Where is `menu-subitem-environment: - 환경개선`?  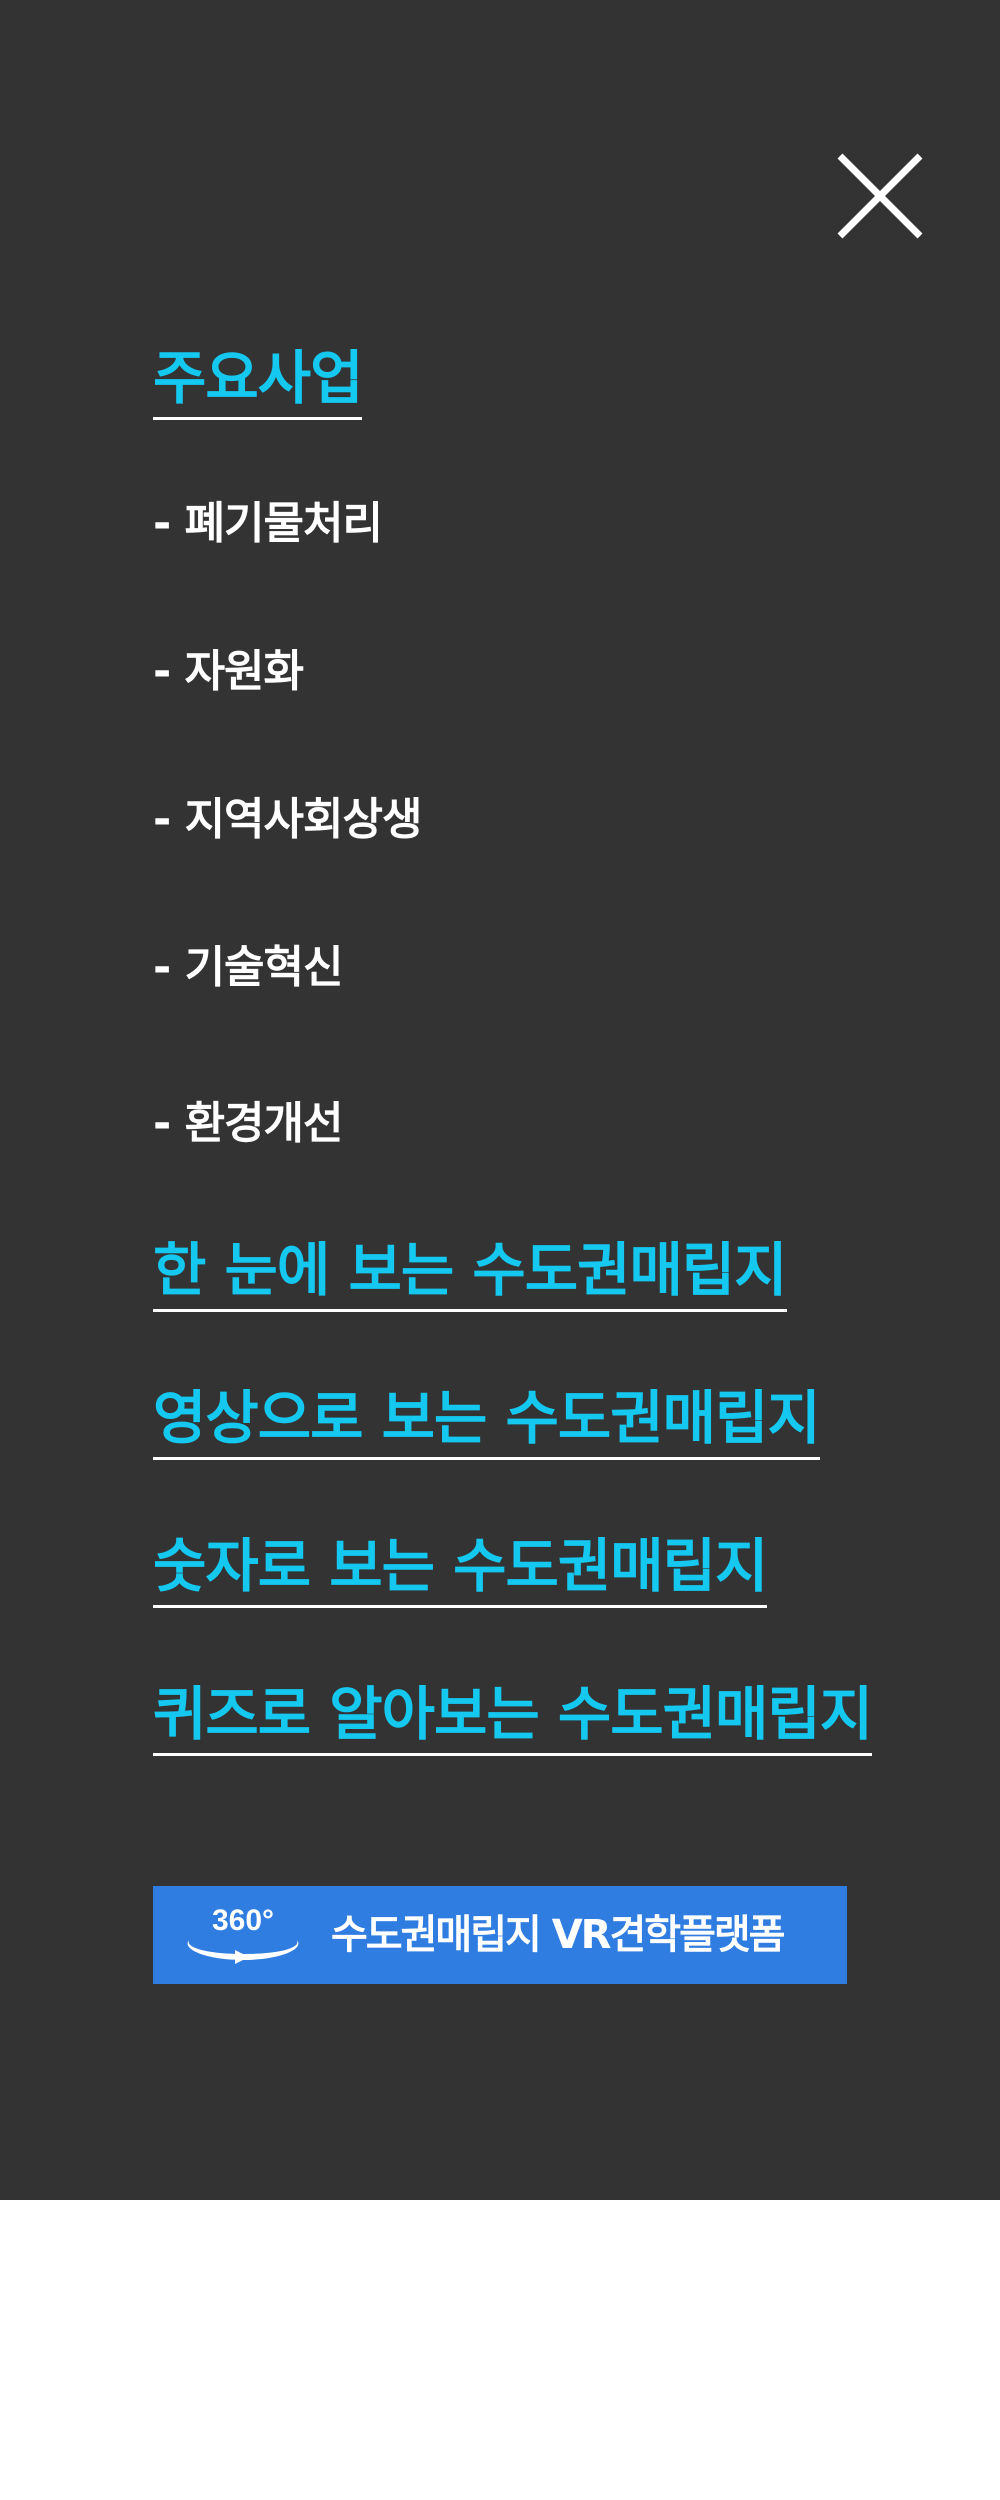 menu-subitem-environment: - 환경개선 is located at coordinates (248, 1124).